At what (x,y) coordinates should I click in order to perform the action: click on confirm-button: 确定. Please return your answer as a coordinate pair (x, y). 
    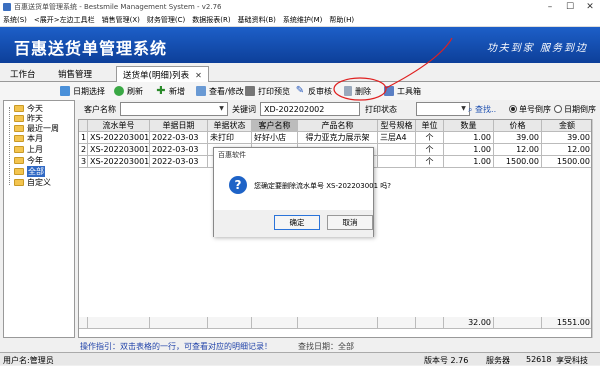
    Looking at the image, I should click on (297, 222).